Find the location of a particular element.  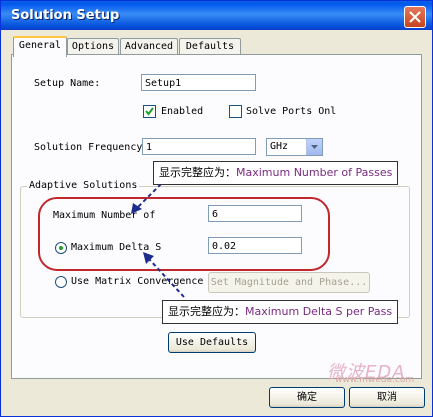

watermark-url: www.mweda.com is located at coordinates (375, 380).